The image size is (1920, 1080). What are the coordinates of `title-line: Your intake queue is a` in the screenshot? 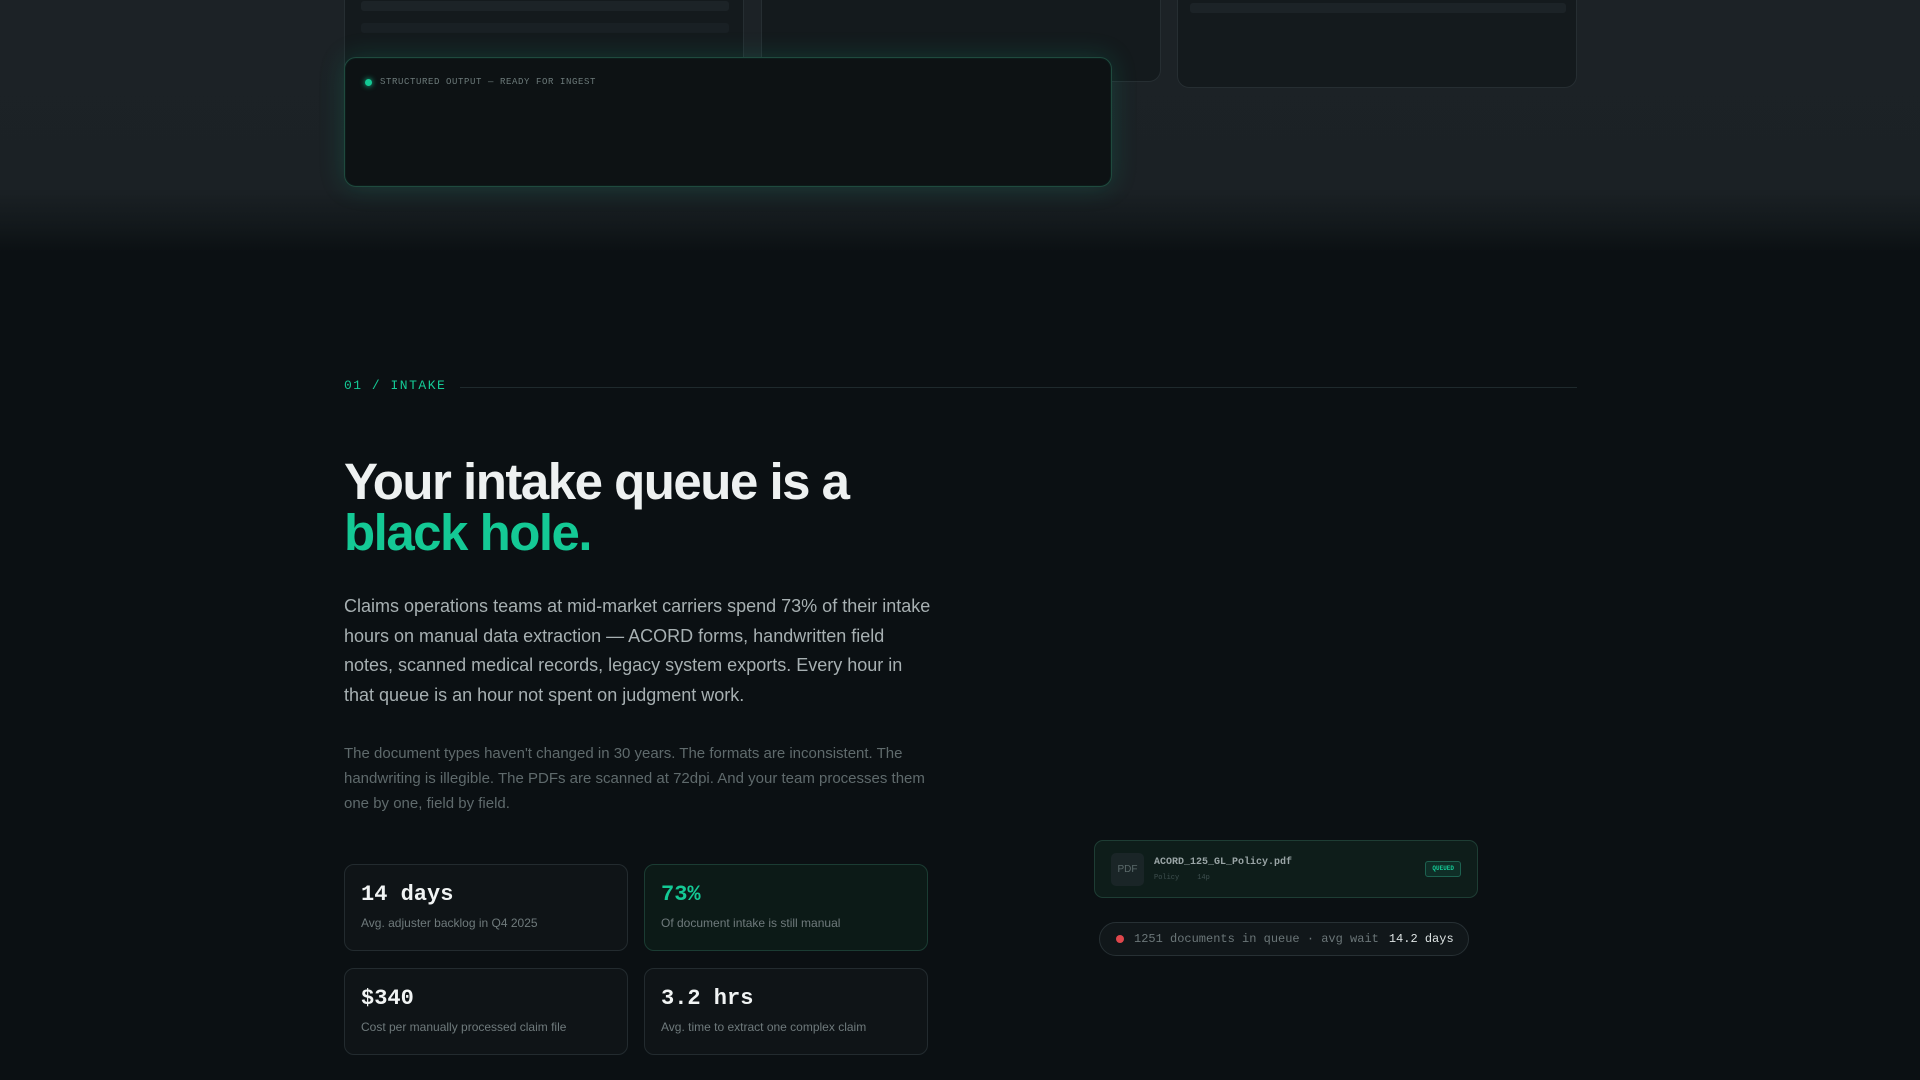 It's located at (597, 481).